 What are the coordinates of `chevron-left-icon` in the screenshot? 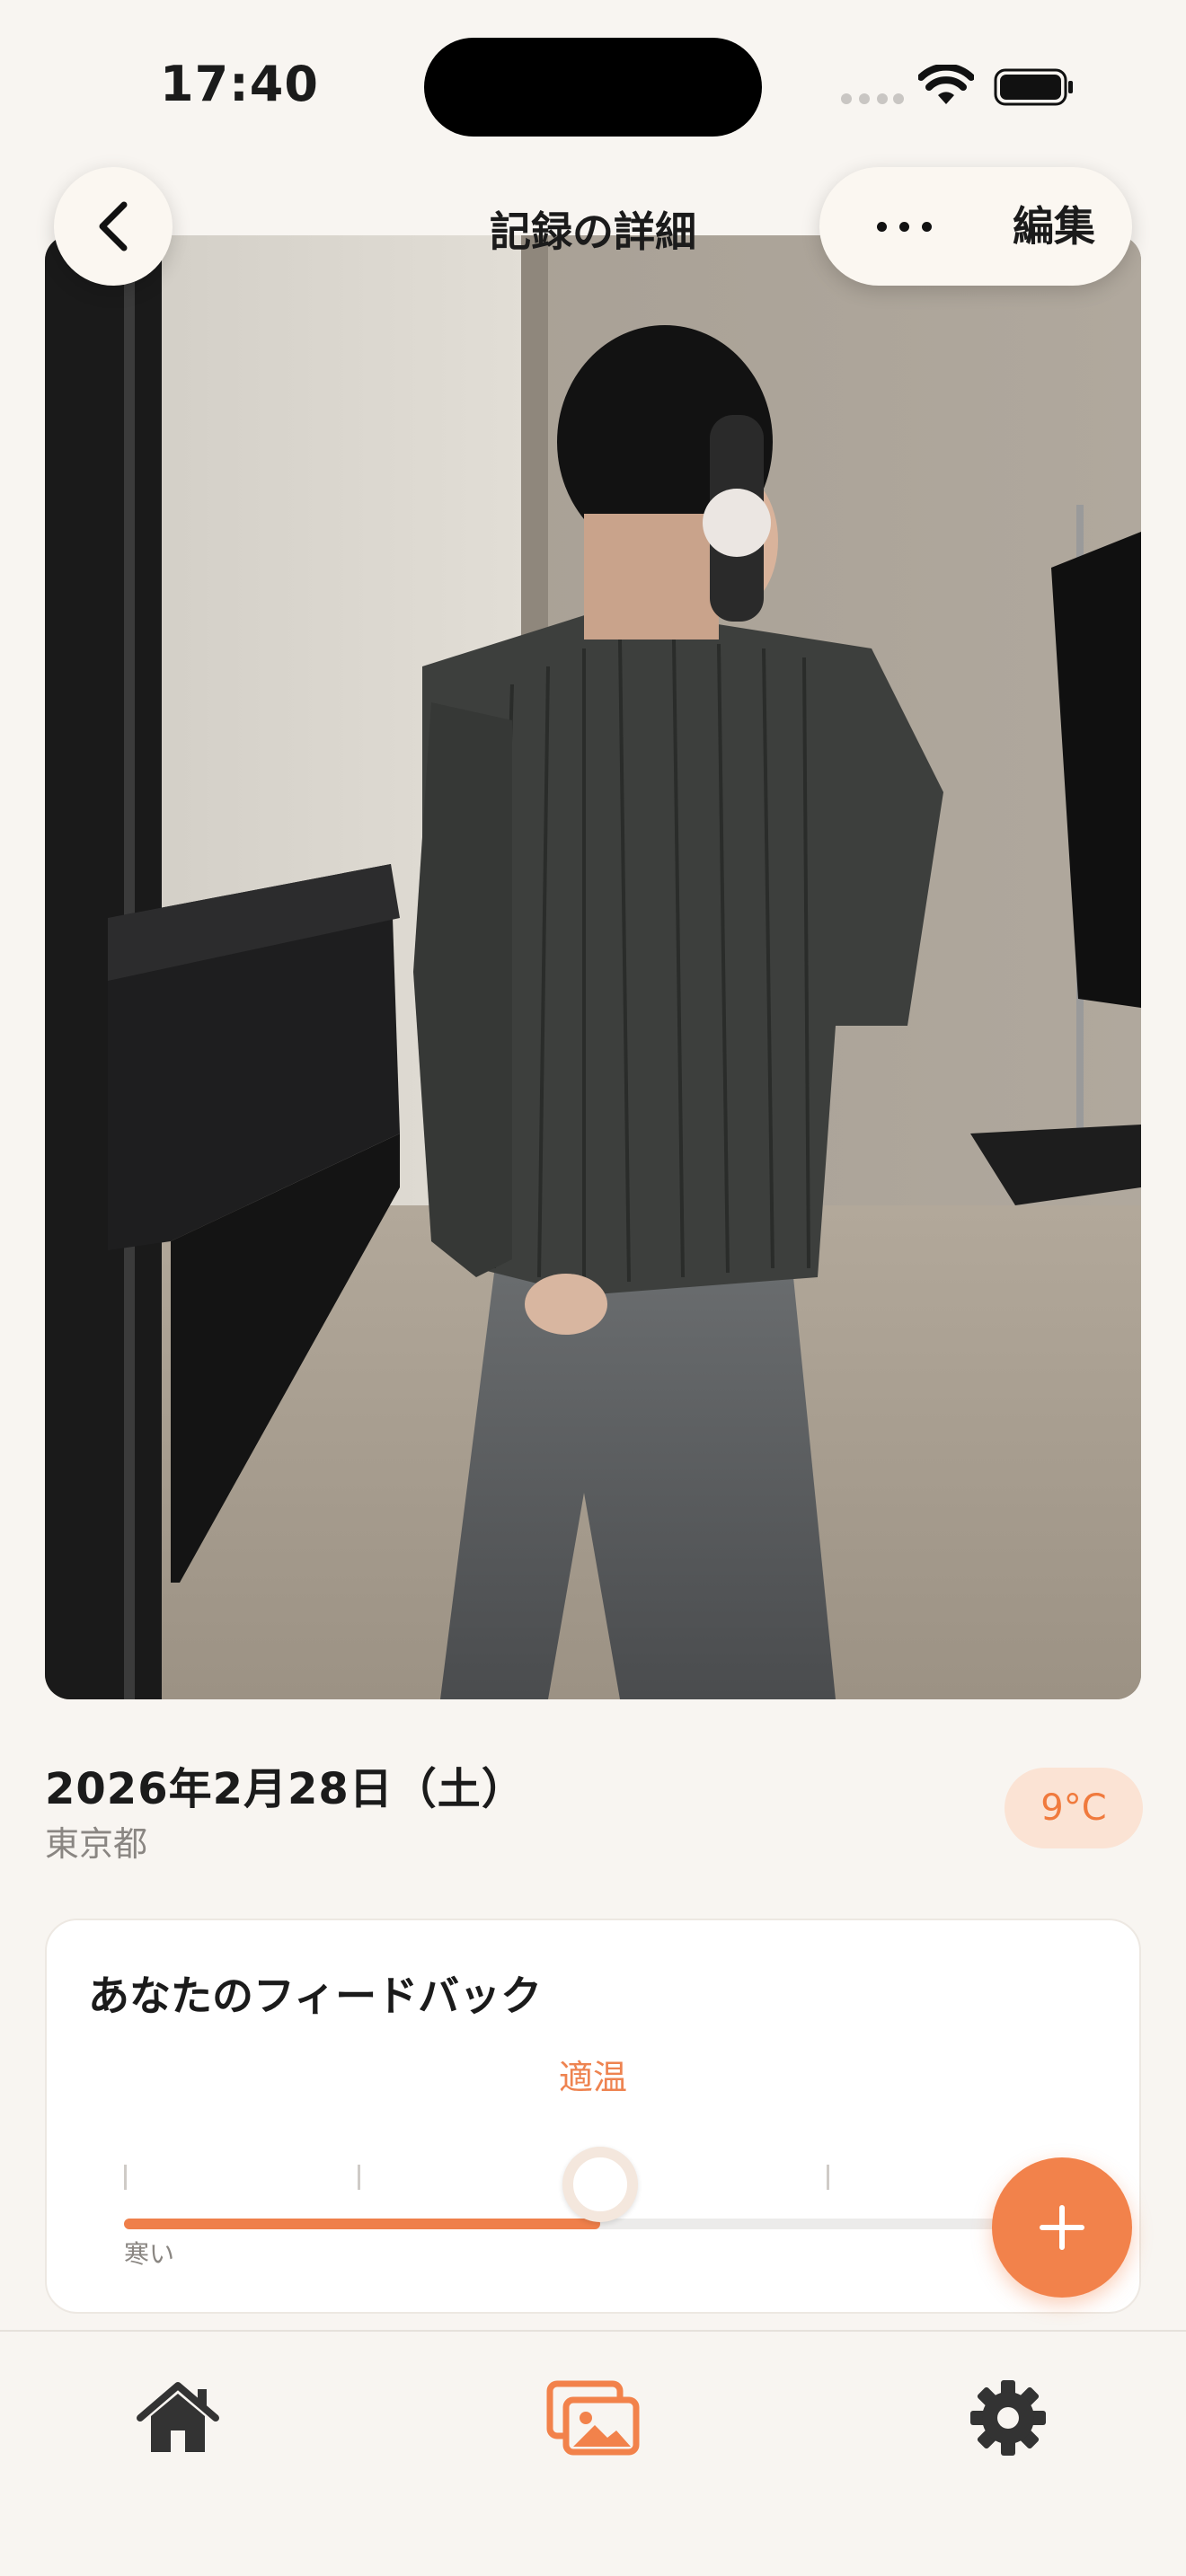 It's located at (113, 226).